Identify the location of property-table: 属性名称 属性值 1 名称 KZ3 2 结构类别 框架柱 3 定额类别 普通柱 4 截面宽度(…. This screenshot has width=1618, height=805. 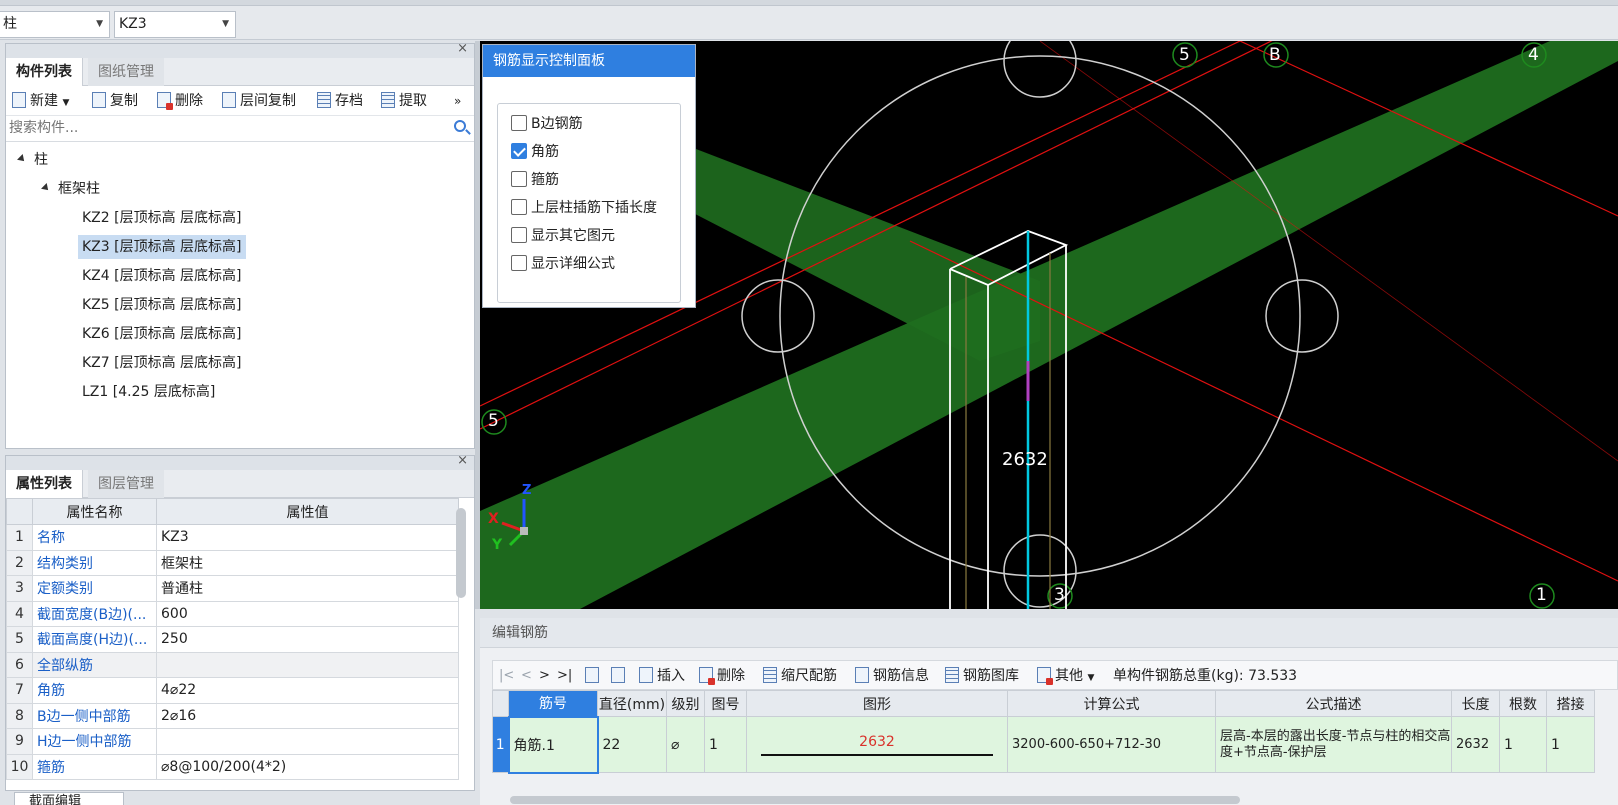
(232, 639).